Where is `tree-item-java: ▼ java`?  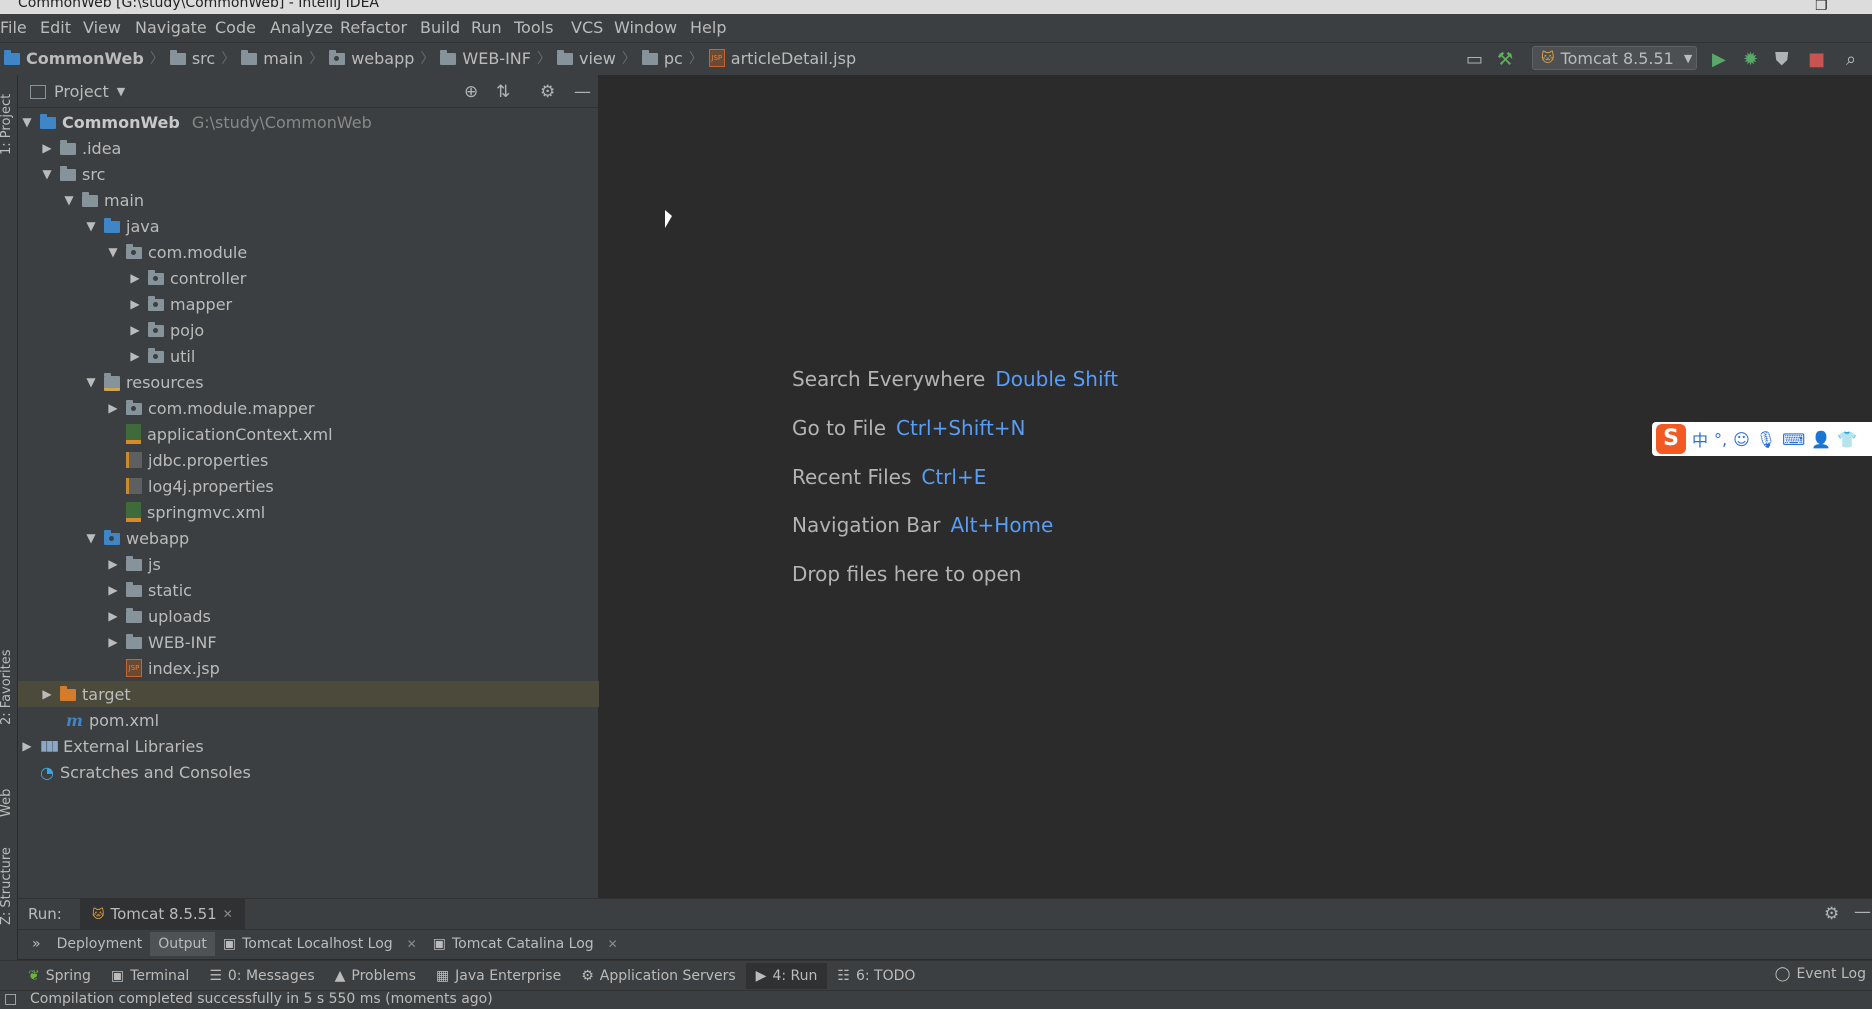 tree-item-java: ▼ java is located at coordinates (340, 226).